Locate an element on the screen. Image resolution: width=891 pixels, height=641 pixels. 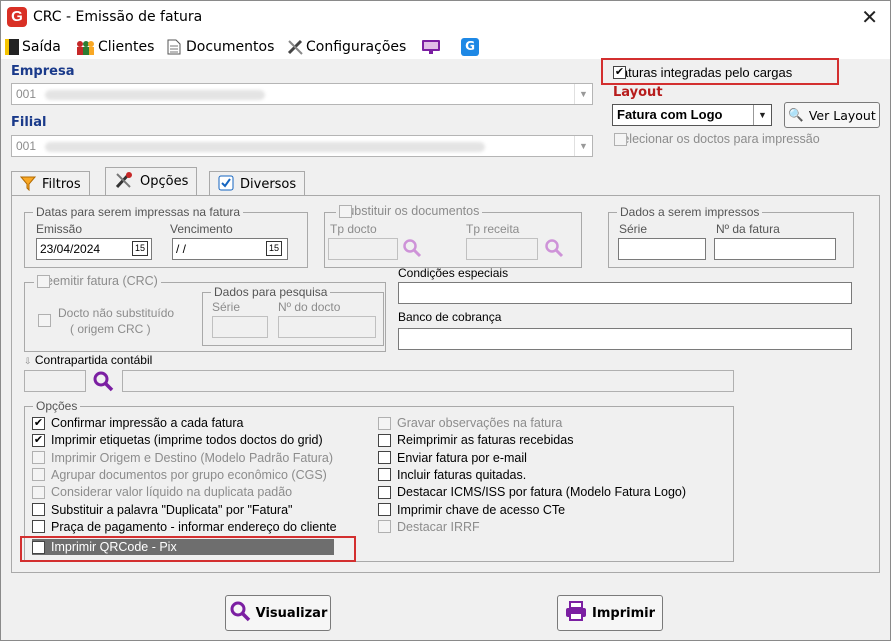
option-row: ✔ Confirmar impressão a cada fatura is located at coordinates (137, 423).